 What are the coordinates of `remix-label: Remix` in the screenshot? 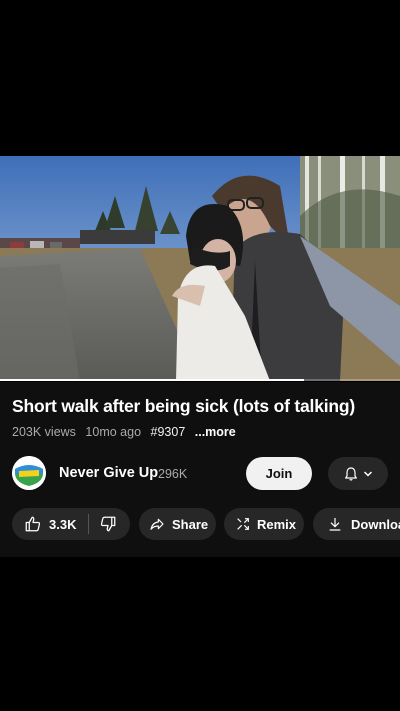 It's located at (277, 524).